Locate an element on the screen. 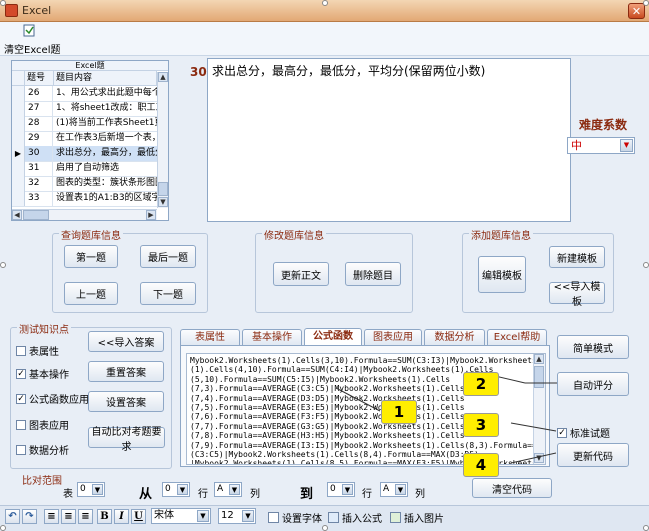 The height and width of the screenshot is (531, 649). scroll-down-icon: ▼ is located at coordinates (163, 202).